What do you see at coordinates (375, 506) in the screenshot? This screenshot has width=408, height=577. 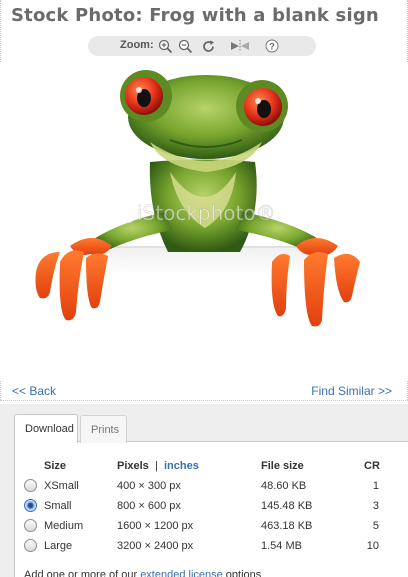 I see `credit-cost: 3` at bounding box center [375, 506].